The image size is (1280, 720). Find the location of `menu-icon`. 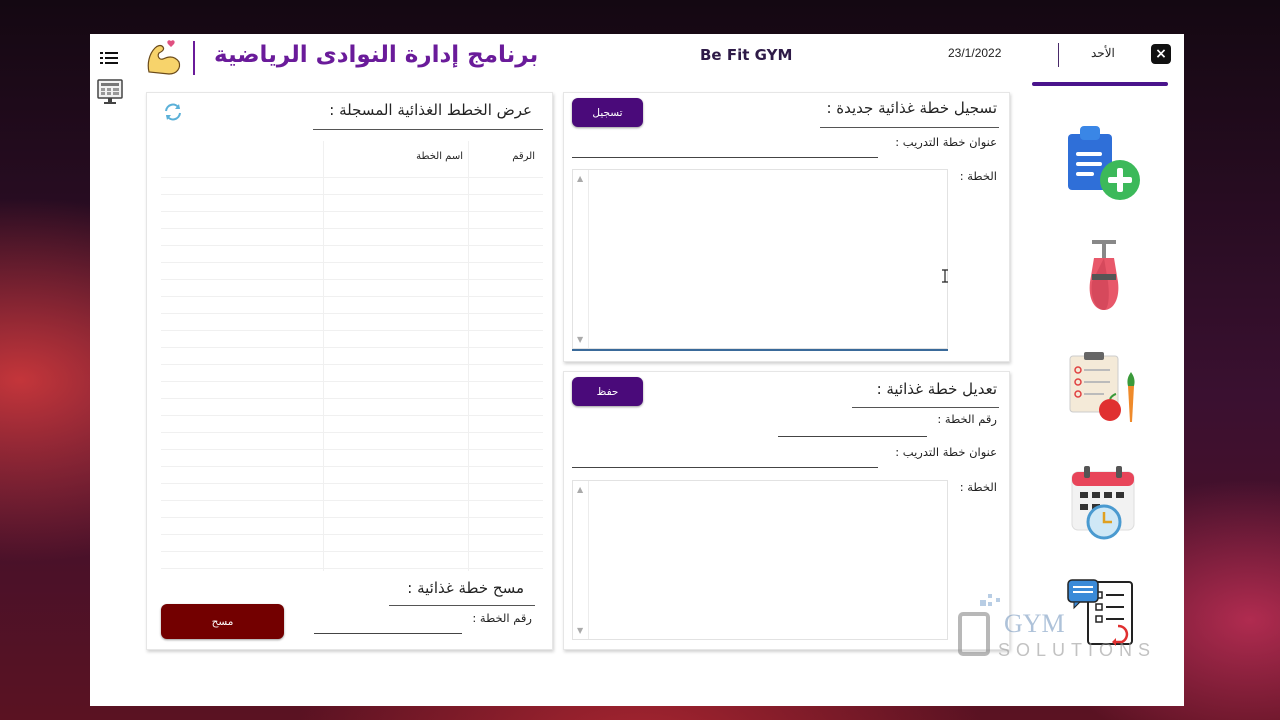

menu-icon is located at coordinates (109, 58).